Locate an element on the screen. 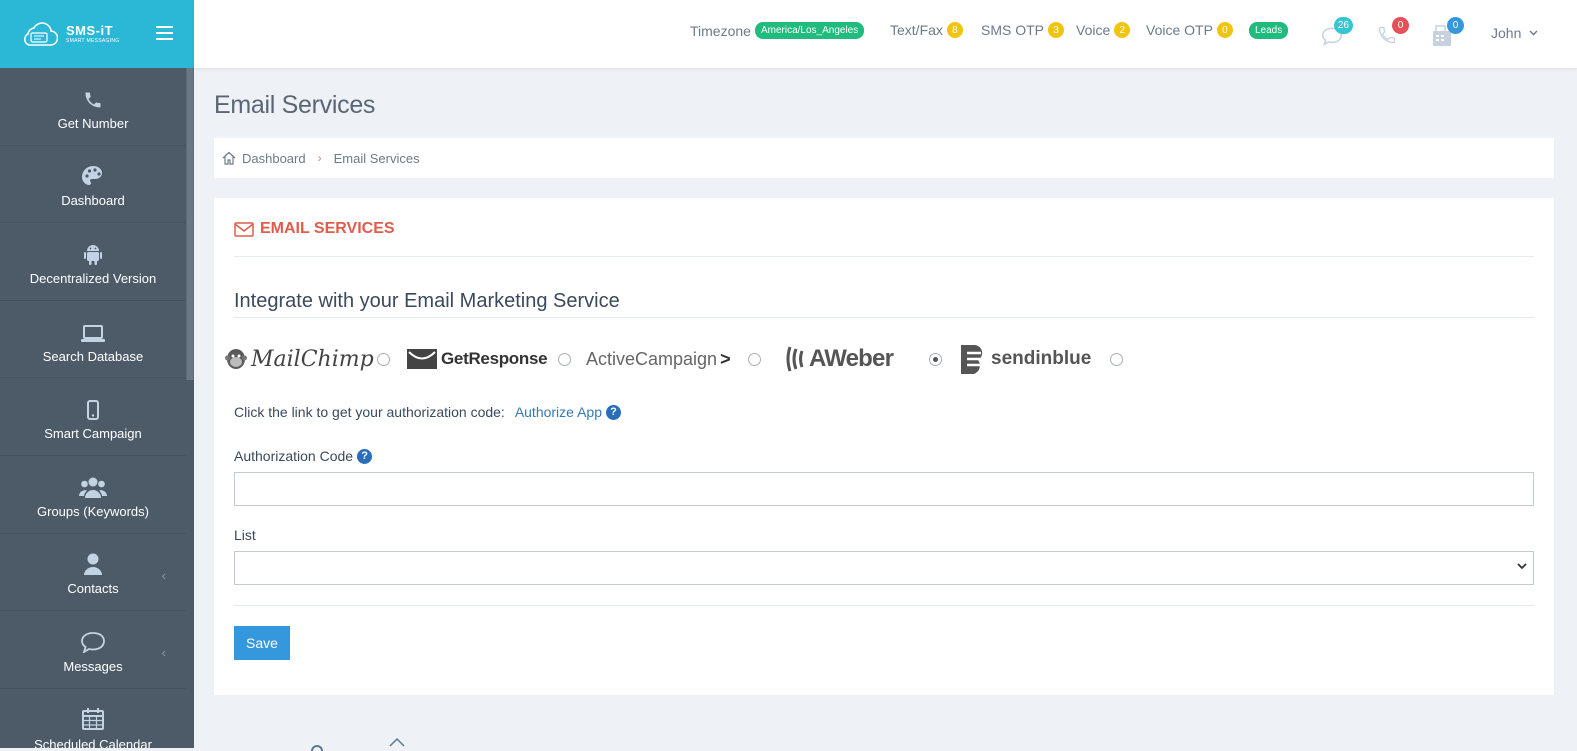  sidebar-item-label: Decentralized Version is located at coordinates (93, 278).